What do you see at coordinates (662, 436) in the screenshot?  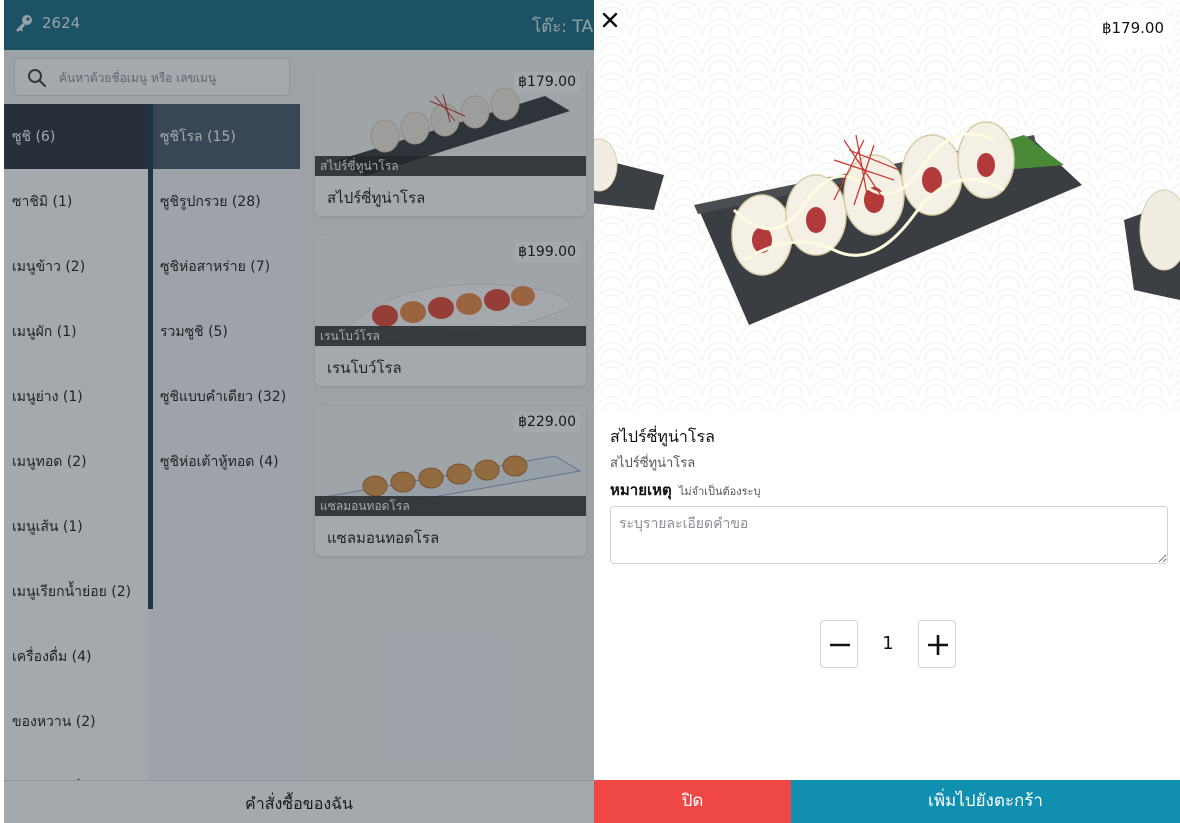 I see `dish-title: สไปร์ซี่ทูน่าโรล` at bounding box center [662, 436].